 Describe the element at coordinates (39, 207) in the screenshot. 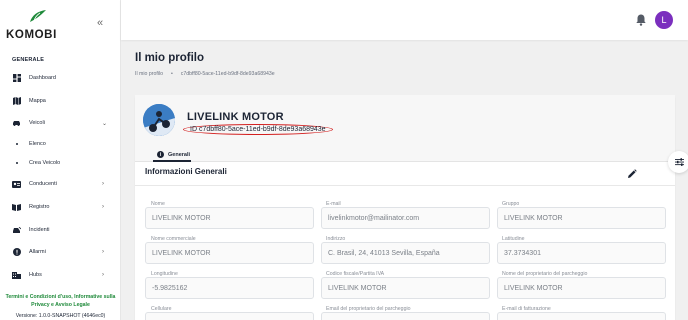

I see `sidebar-item-label: Registro` at that location.